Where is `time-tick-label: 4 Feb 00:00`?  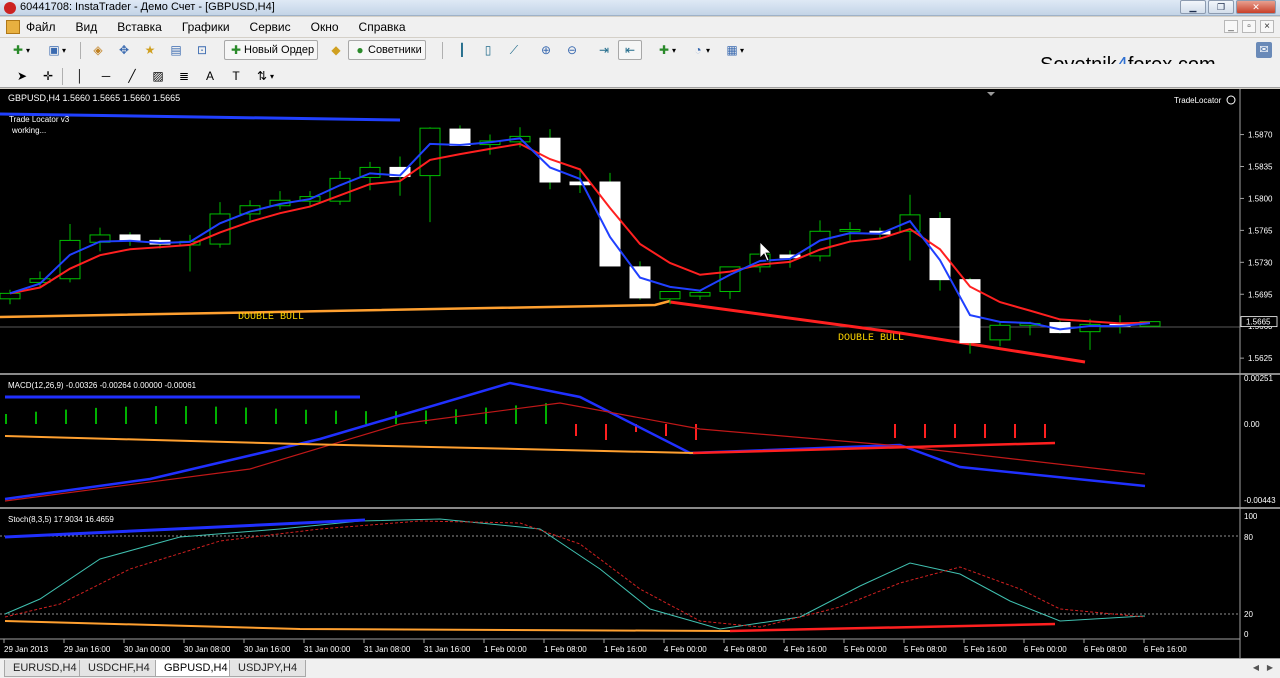 time-tick-label: 4 Feb 00:00 is located at coordinates (685, 649).